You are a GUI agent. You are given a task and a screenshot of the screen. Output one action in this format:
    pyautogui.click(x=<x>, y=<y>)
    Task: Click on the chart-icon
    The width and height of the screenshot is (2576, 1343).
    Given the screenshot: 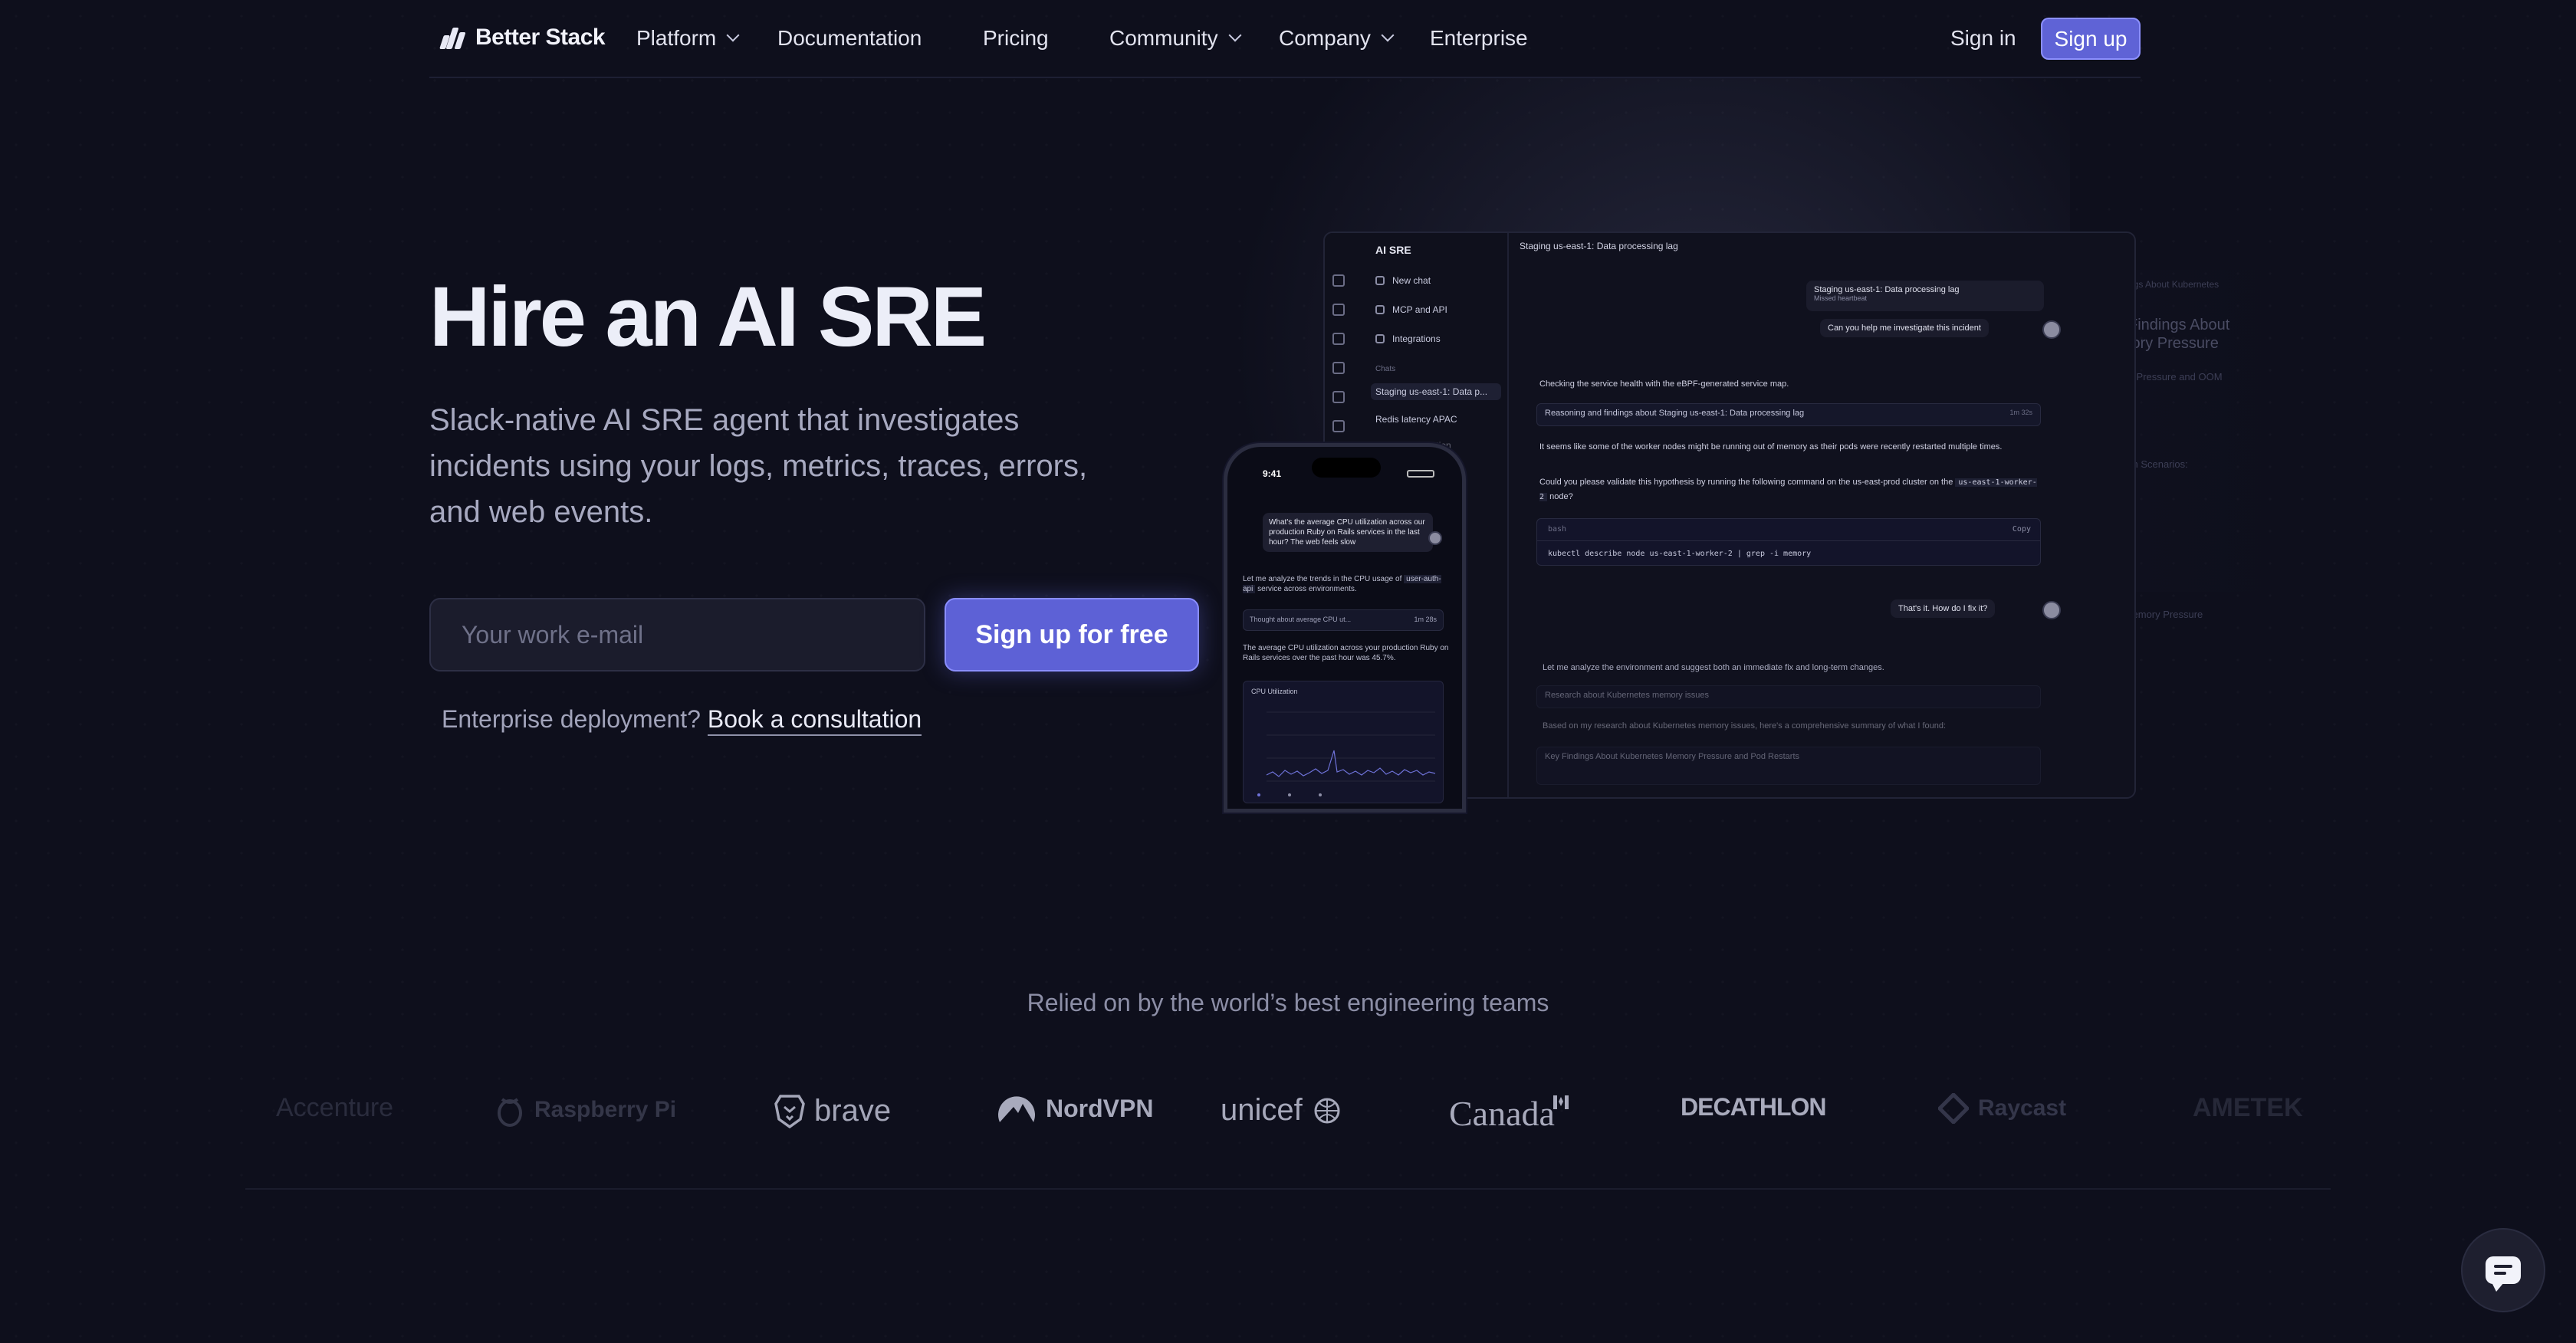 What is the action you would take?
    pyautogui.click(x=1338, y=426)
    